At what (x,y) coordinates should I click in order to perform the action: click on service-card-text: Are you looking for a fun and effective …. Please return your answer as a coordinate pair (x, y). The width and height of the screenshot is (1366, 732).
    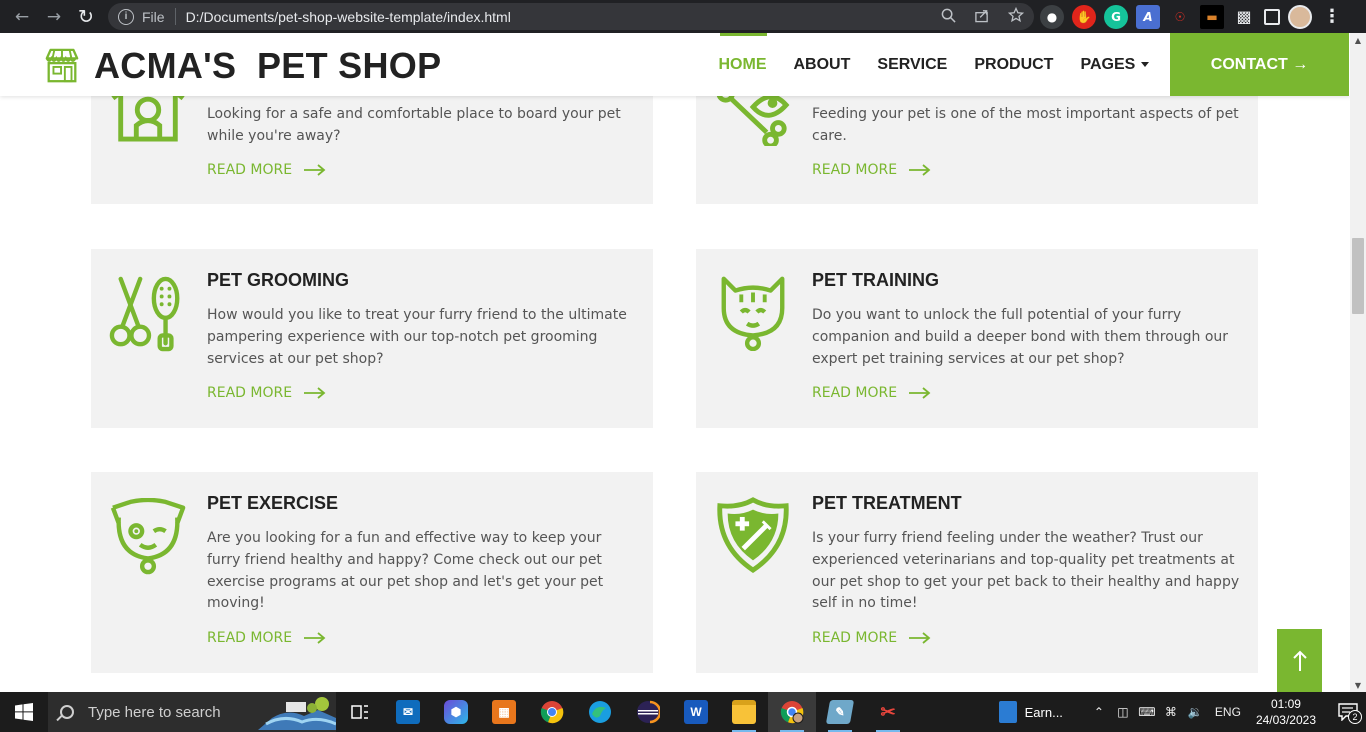
    Looking at the image, I should click on (405, 571).